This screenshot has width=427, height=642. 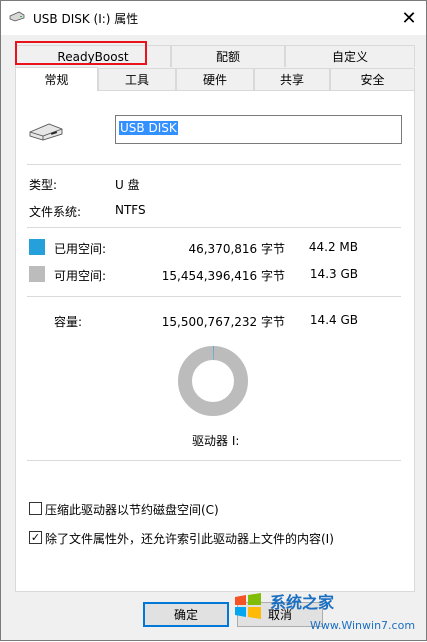 What do you see at coordinates (228, 56) in the screenshot?
I see `tab-quota: 配额` at bounding box center [228, 56].